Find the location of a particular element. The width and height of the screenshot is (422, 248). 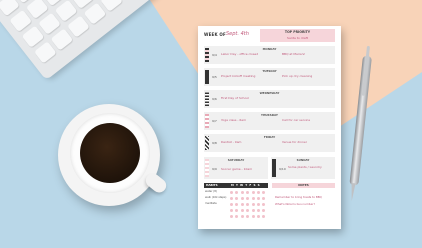

habits-day-letters: M T W T F S S is located at coordinates (246, 185).